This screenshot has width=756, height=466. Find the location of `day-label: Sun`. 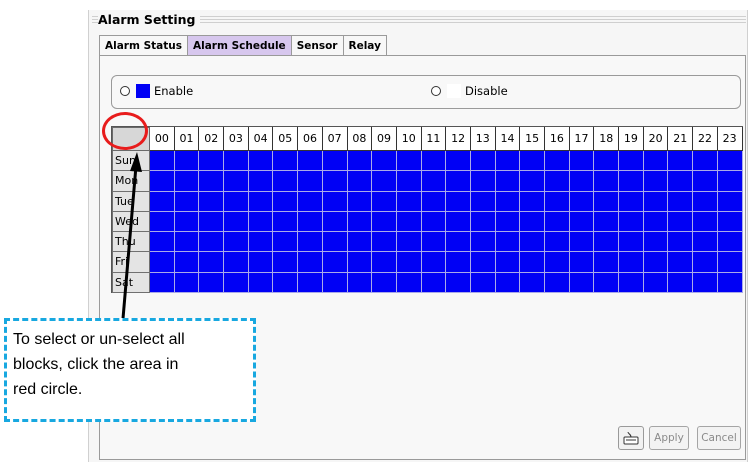

day-label: Sun is located at coordinates (131, 161).